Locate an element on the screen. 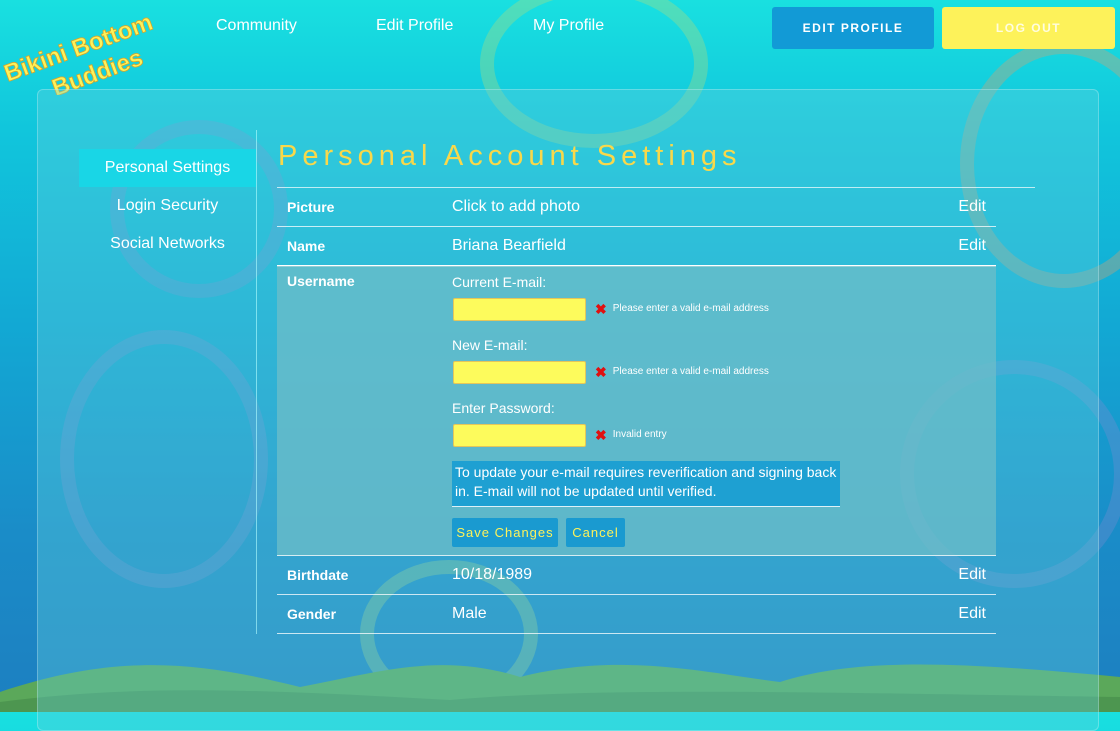  settings-row-picture: Picture Click to add photo Edit is located at coordinates (636, 207).